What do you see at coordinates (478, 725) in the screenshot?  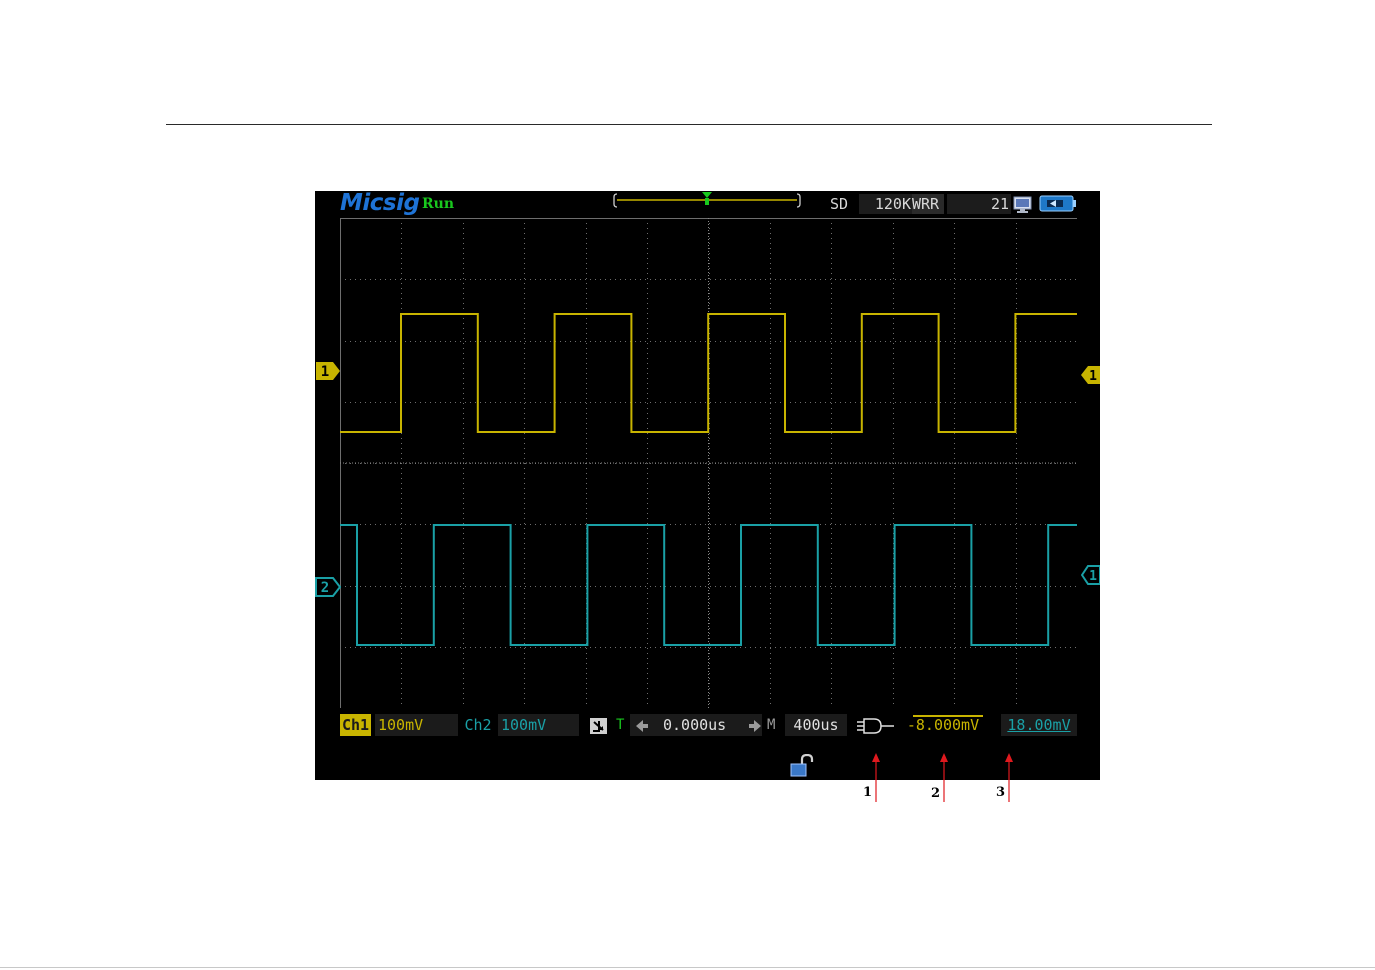 I see `ch2-label: Ch2` at bounding box center [478, 725].